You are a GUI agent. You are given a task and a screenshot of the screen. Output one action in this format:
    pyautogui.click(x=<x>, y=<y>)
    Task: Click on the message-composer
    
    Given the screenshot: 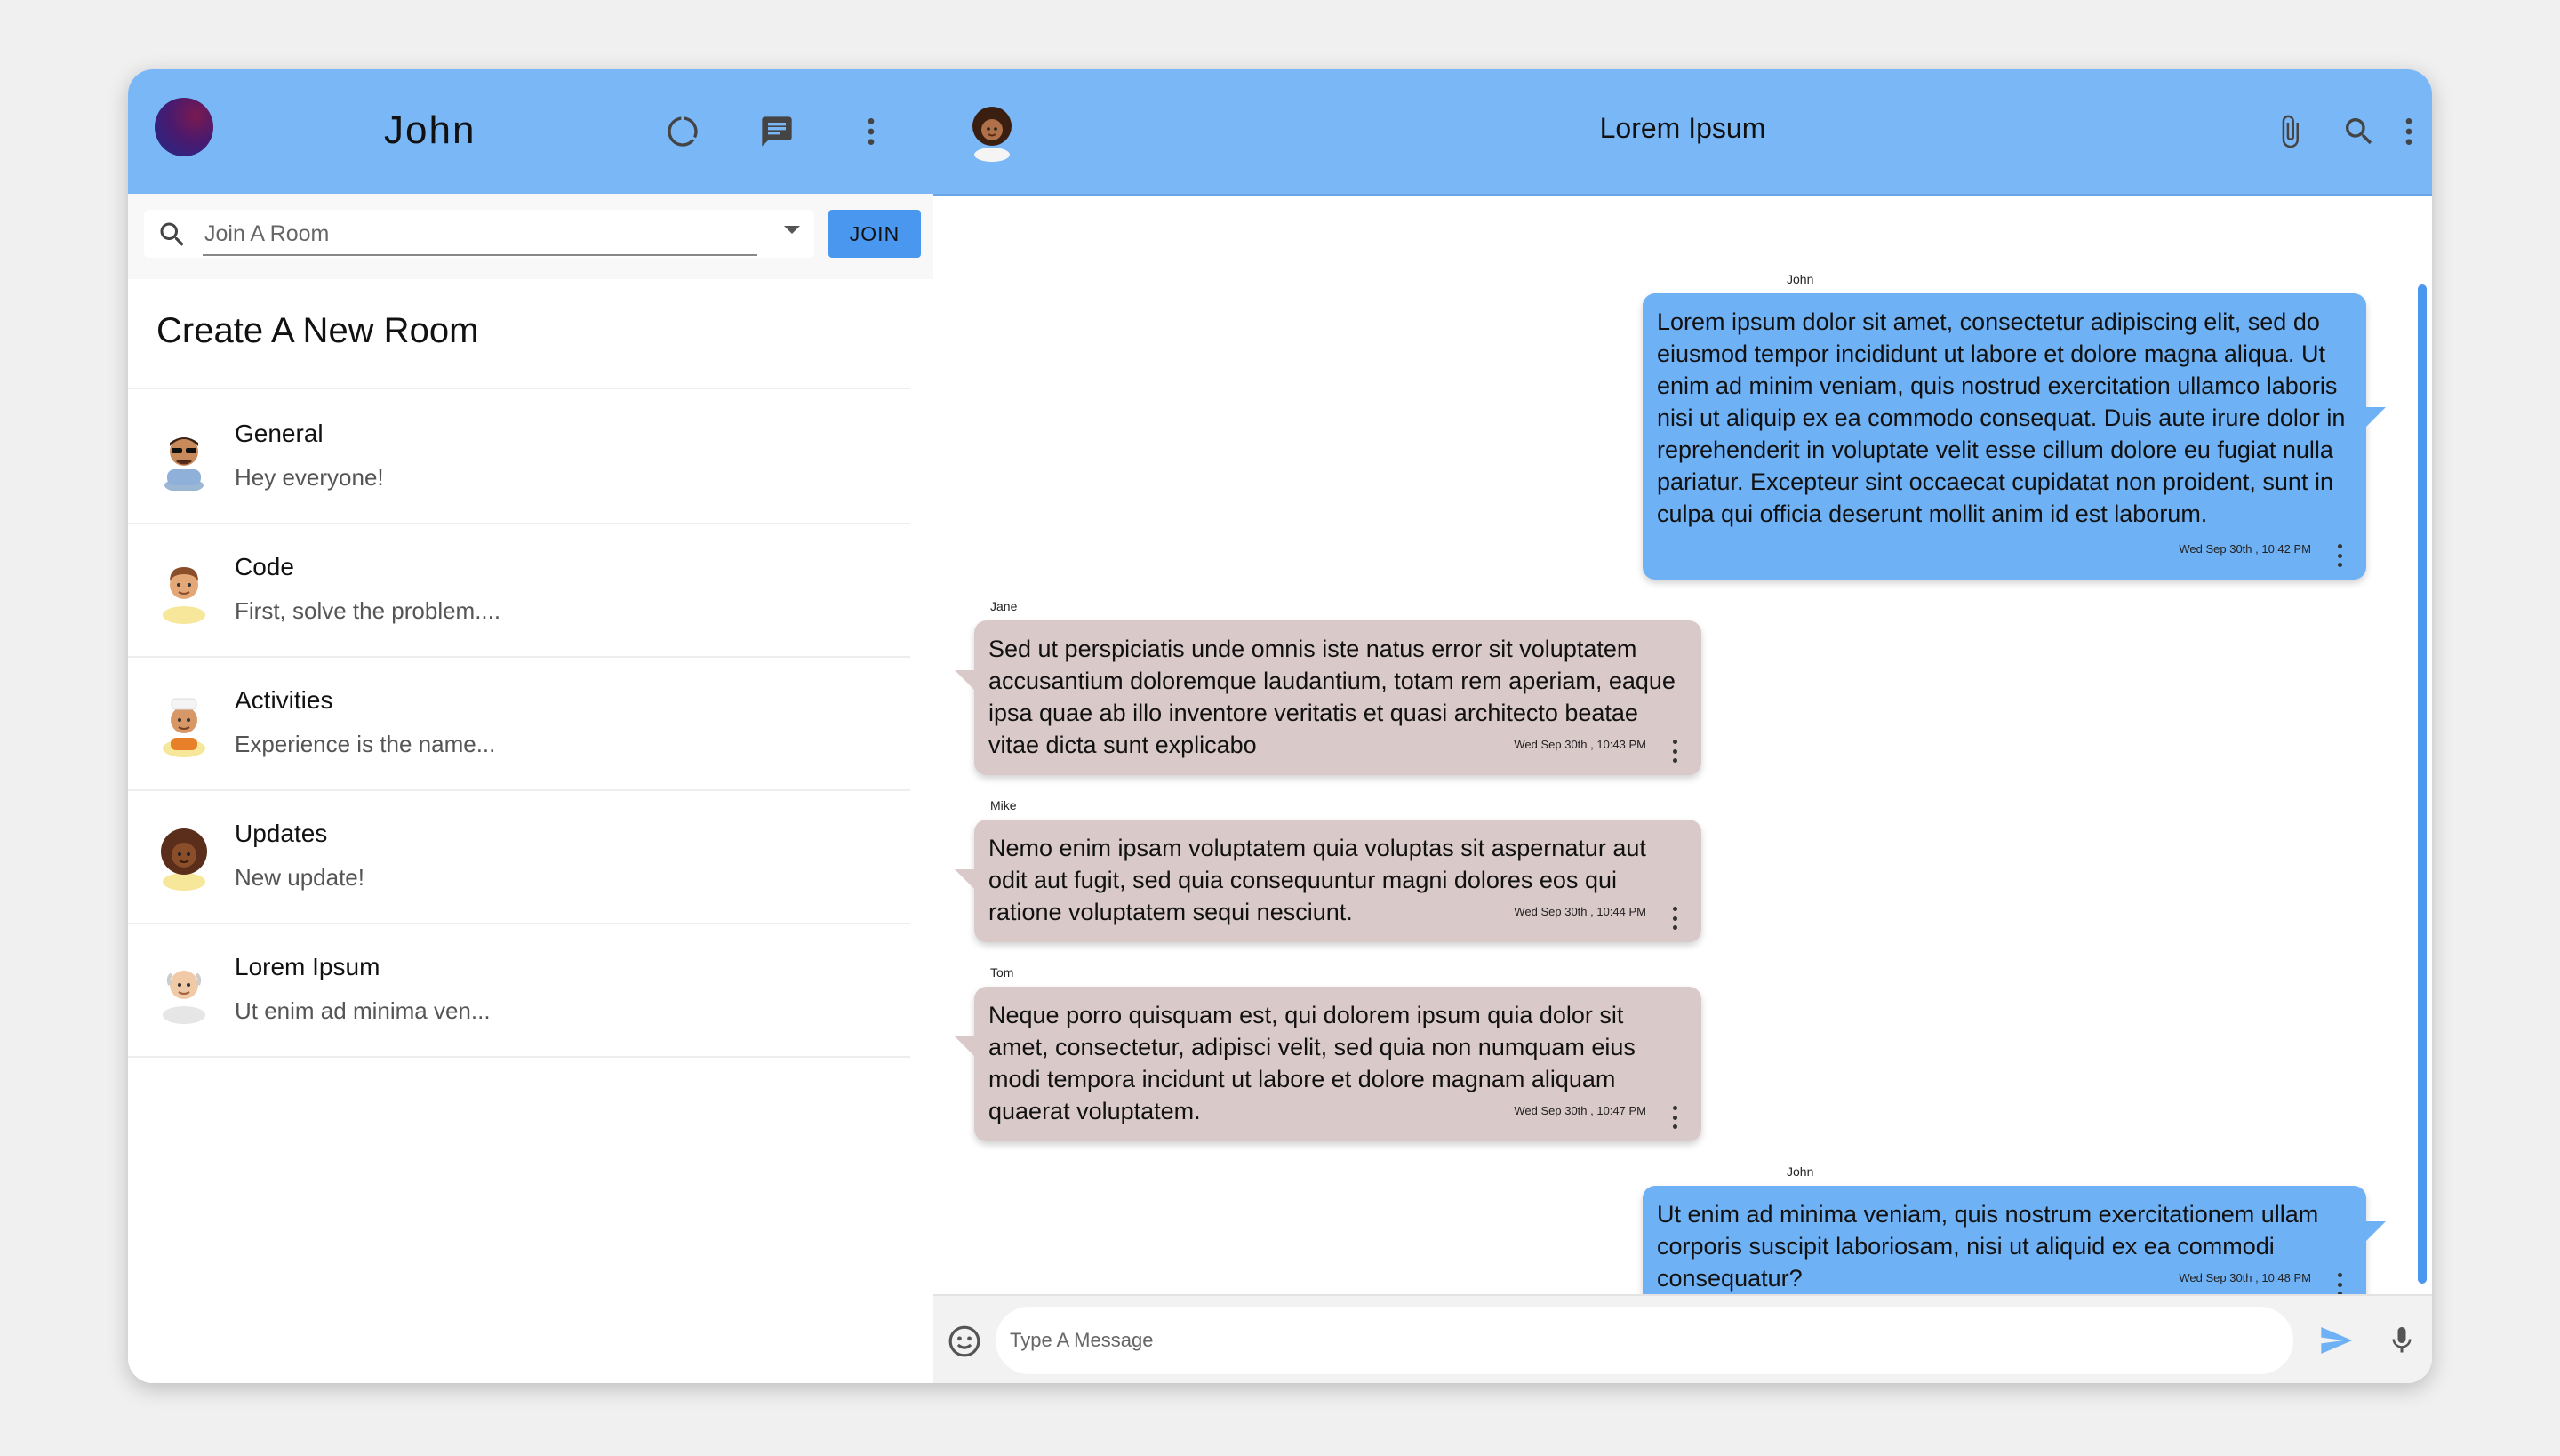 What is the action you would take?
    pyautogui.click(x=1682, y=1338)
    